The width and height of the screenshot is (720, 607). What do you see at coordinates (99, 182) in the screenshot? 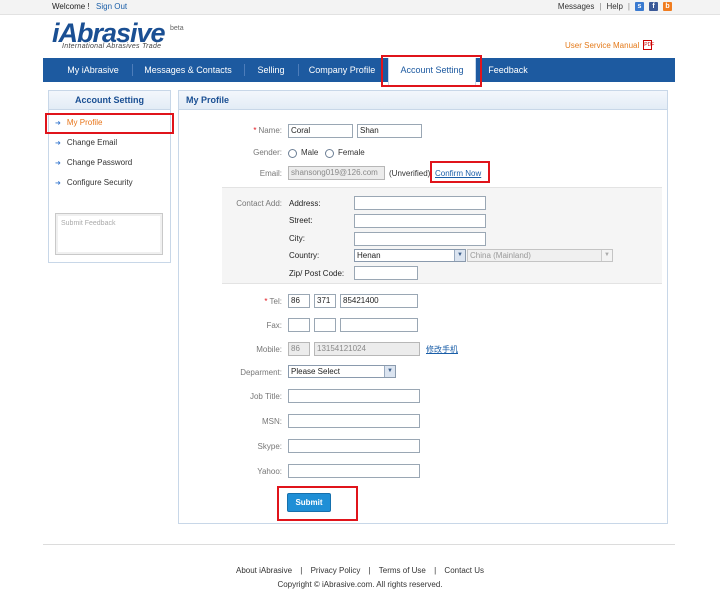
I see `sidebar-item-label: Configure Security` at bounding box center [99, 182].